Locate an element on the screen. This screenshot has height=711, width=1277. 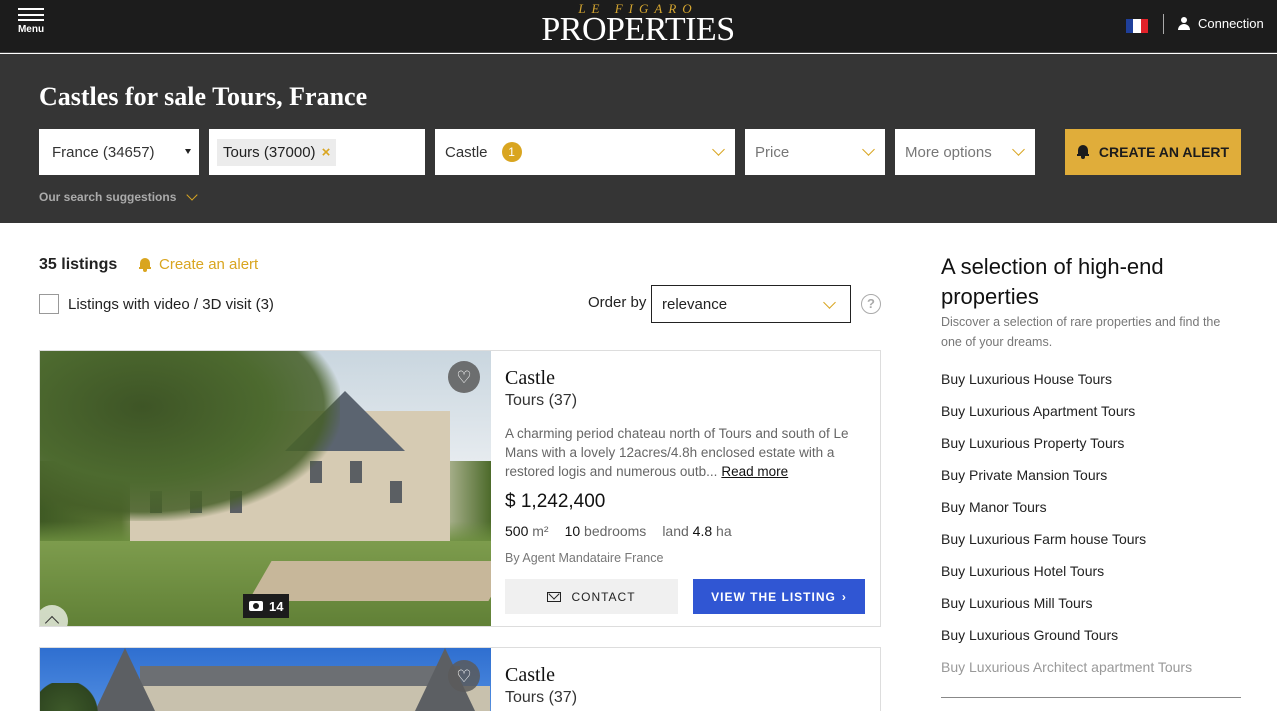
order-by-label: Order by is located at coordinates (617, 302).